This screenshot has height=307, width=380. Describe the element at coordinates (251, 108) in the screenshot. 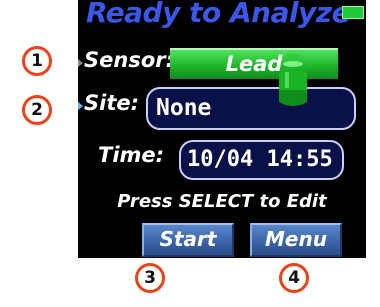

I see `site-field: None` at that location.